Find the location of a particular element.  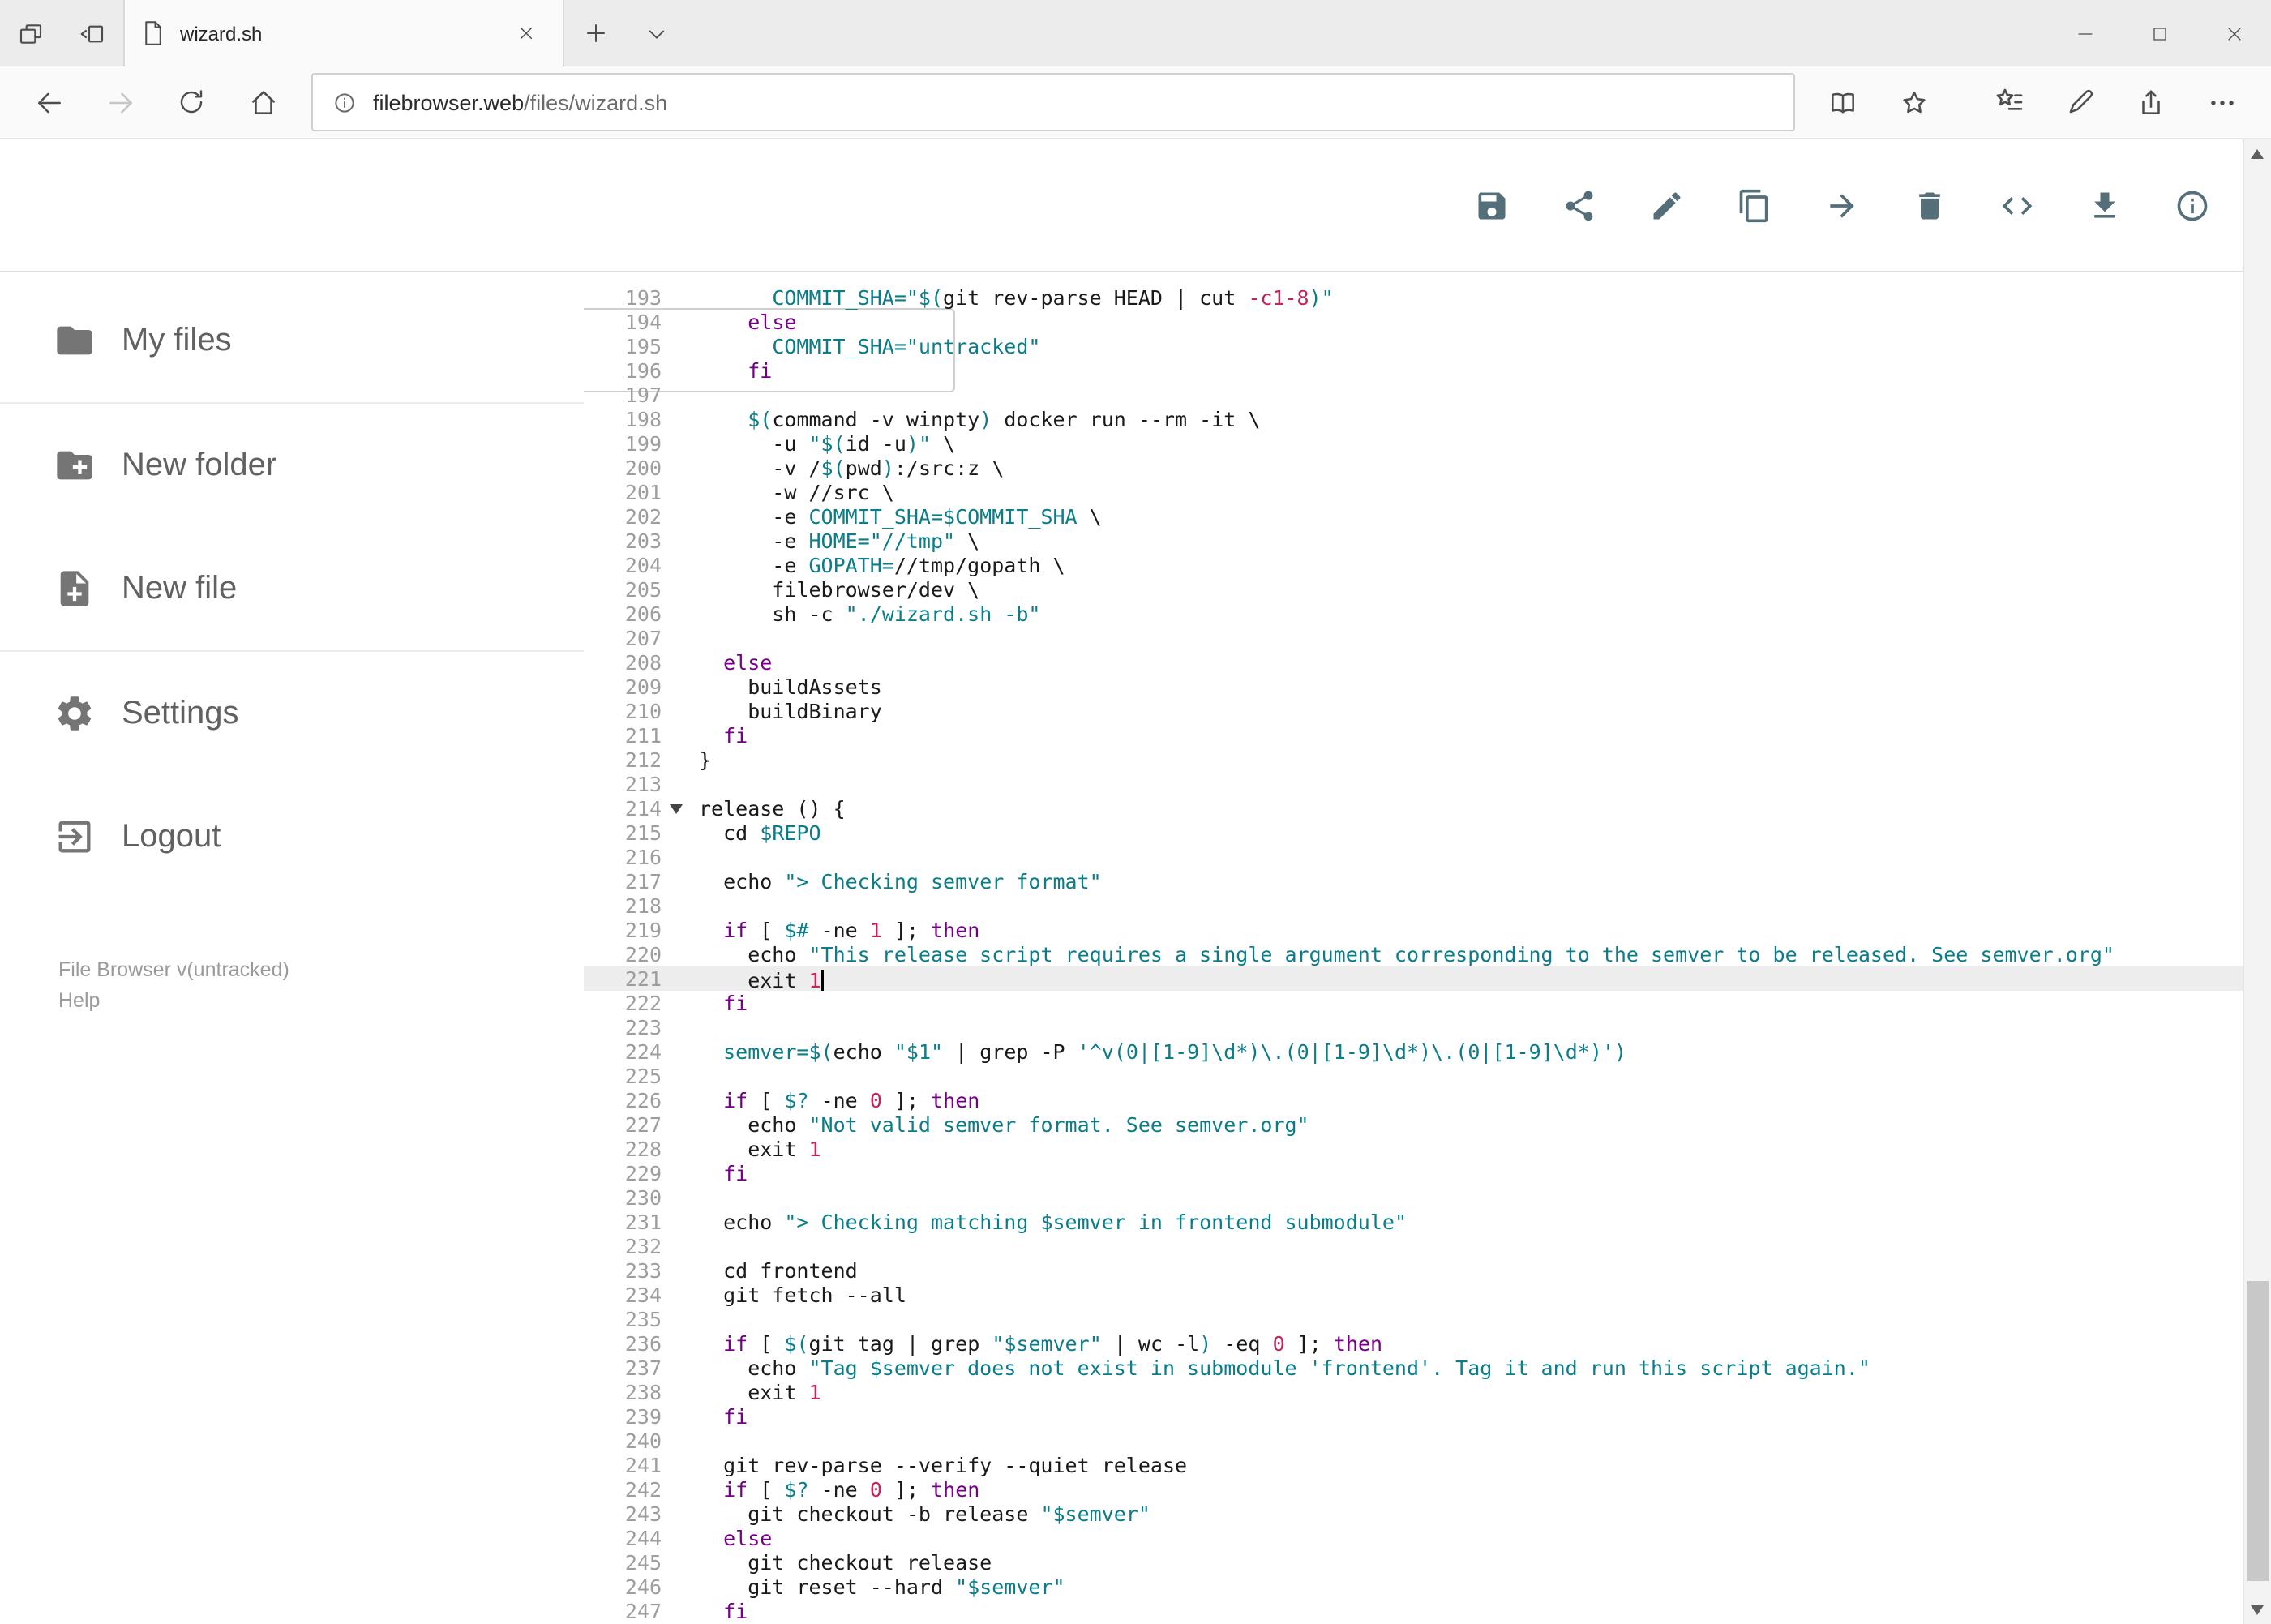

code-line: 234 git fetch --all is located at coordinates (1414, 1295).